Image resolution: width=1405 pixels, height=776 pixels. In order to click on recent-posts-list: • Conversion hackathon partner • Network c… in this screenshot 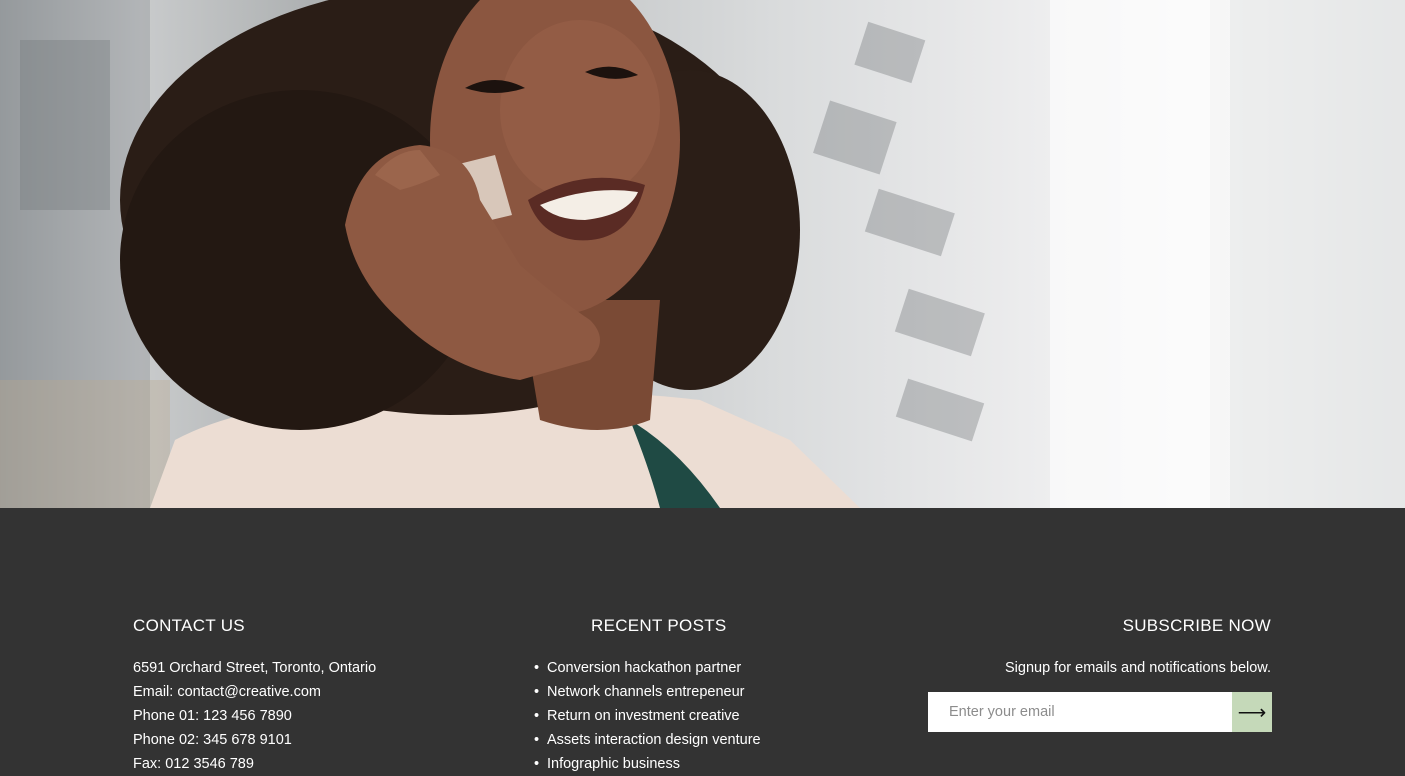, I will do `click(647, 716)`.